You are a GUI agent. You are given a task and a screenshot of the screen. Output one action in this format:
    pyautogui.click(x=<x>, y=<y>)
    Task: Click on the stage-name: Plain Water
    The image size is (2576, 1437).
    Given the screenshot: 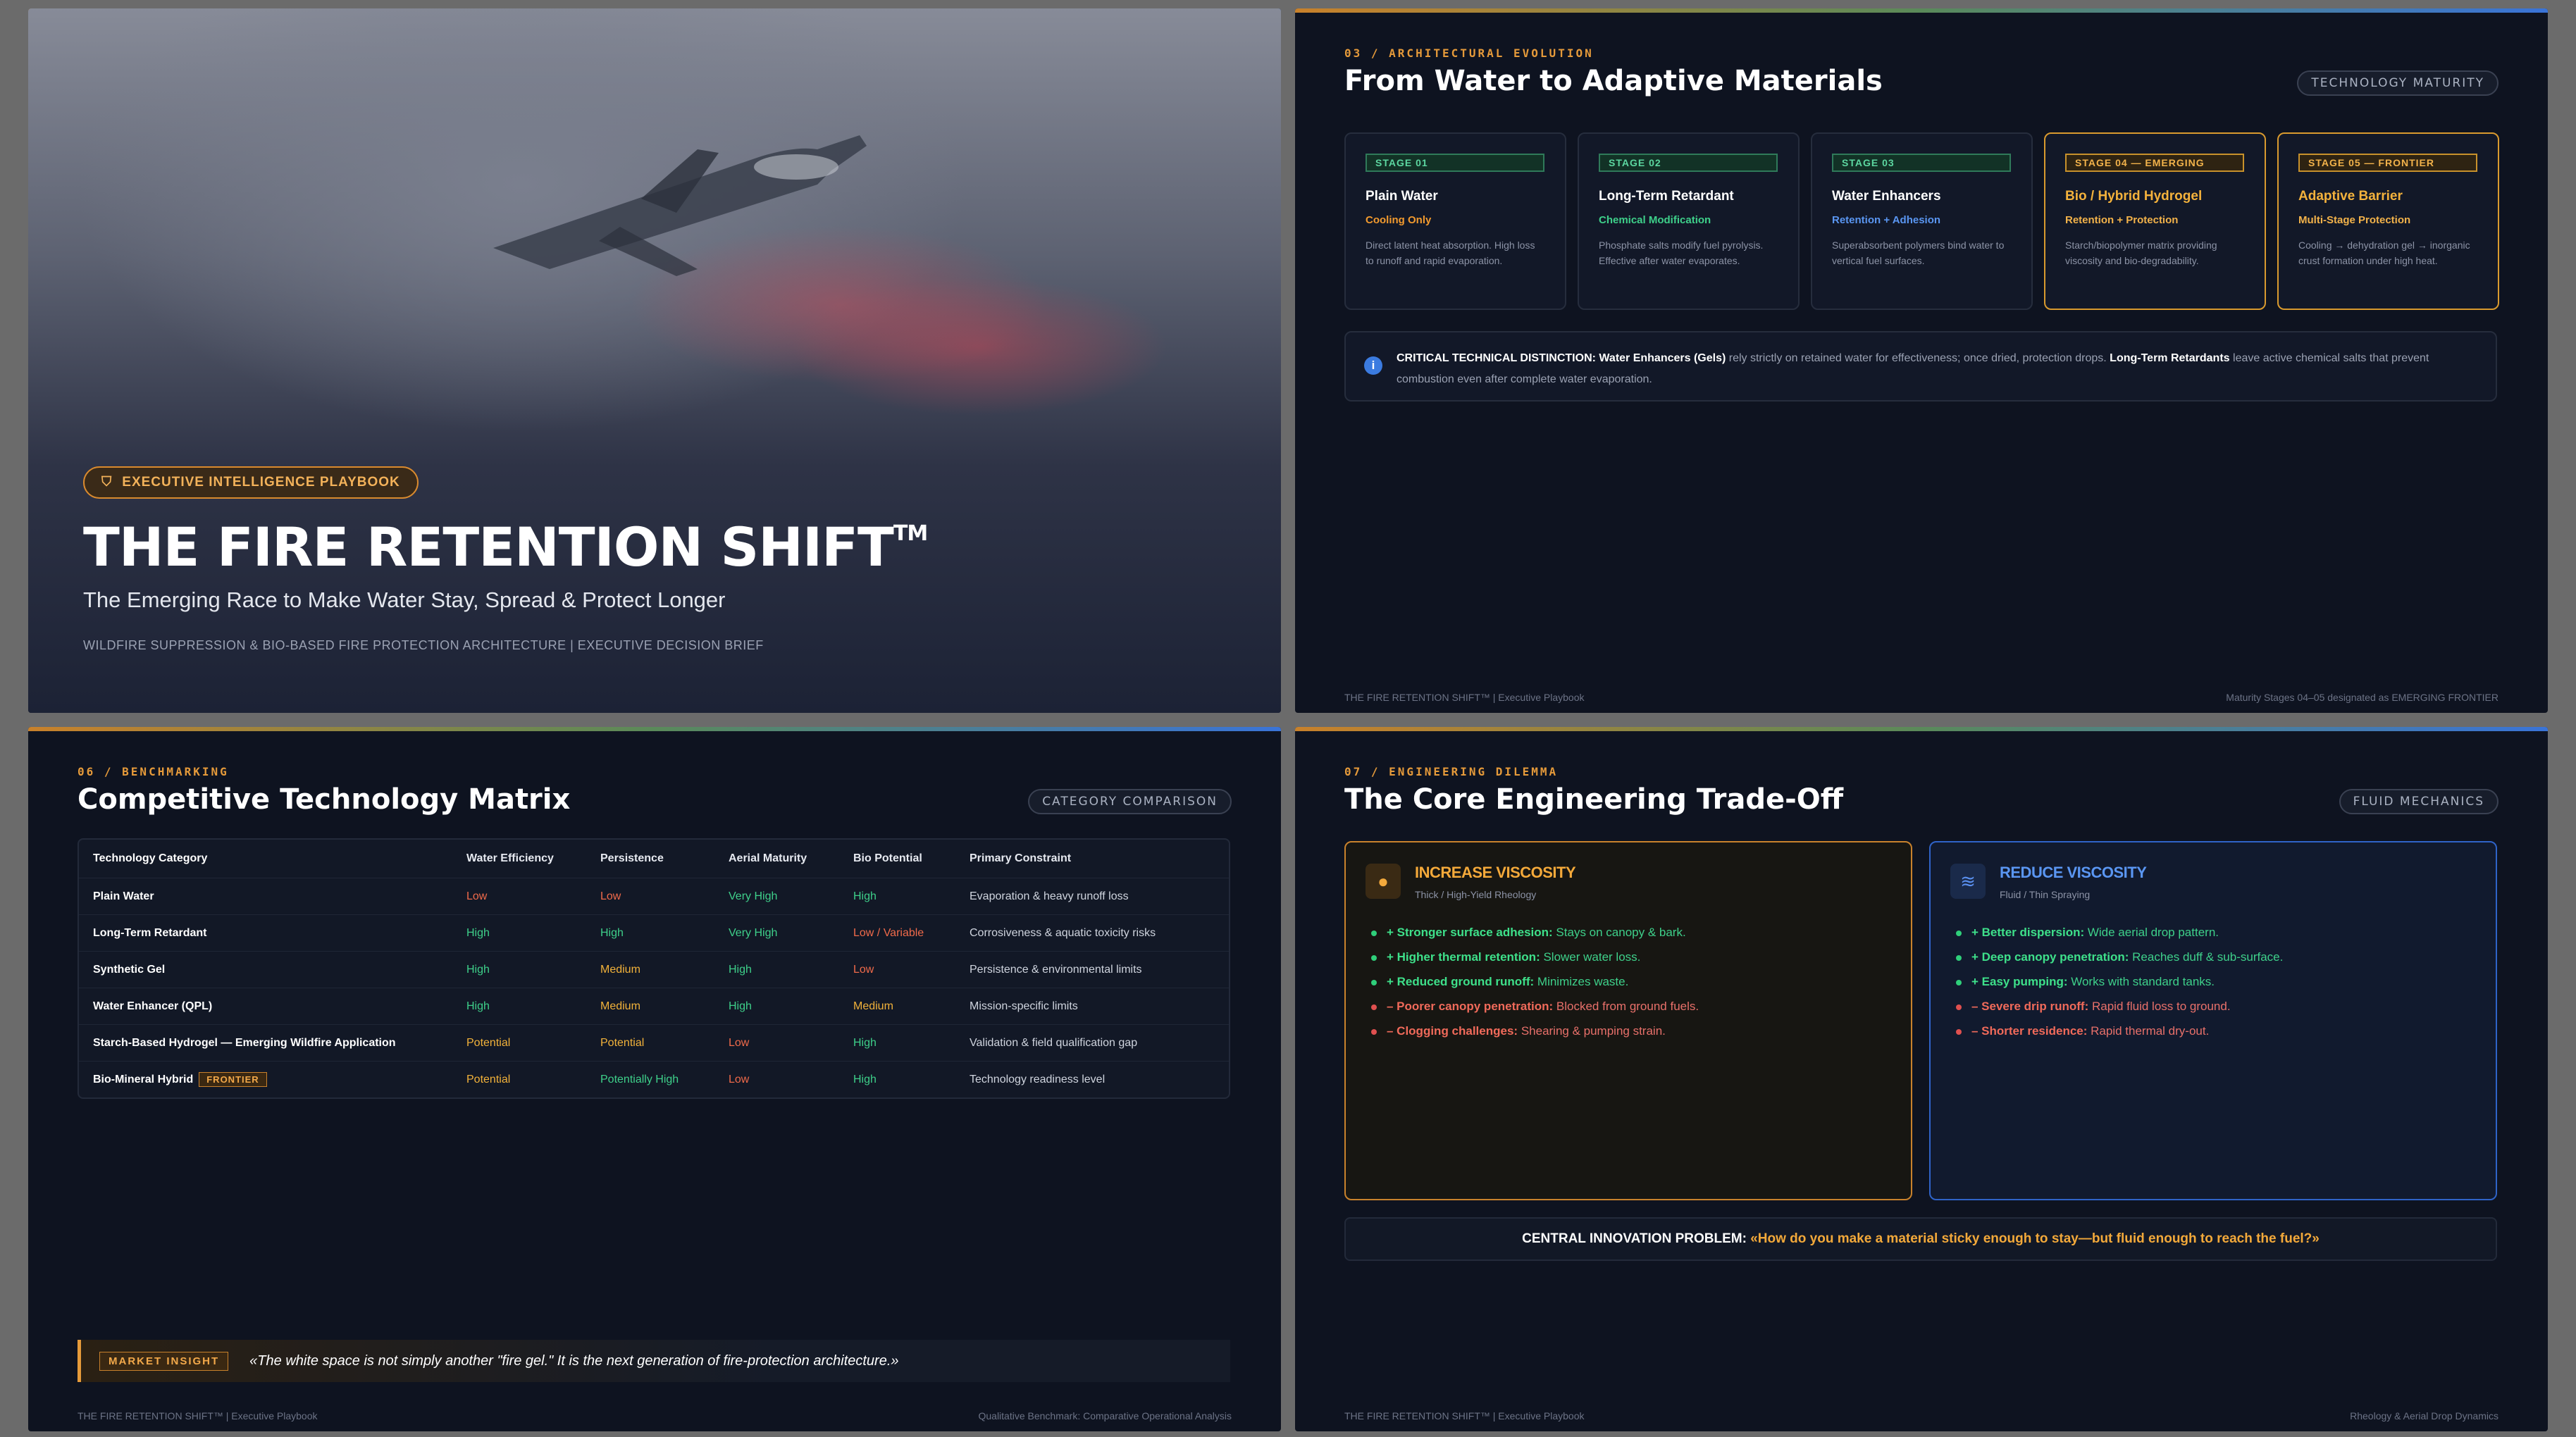 What is the action you would take?
    pyautogui.click(x=1402, y=196)
    